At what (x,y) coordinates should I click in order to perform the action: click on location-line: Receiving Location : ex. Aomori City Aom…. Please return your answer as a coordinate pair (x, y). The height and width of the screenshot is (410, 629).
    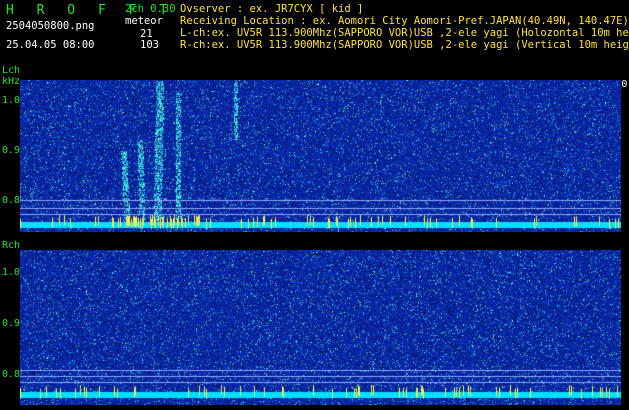
    Looking at the image, I should click on (404, 21).